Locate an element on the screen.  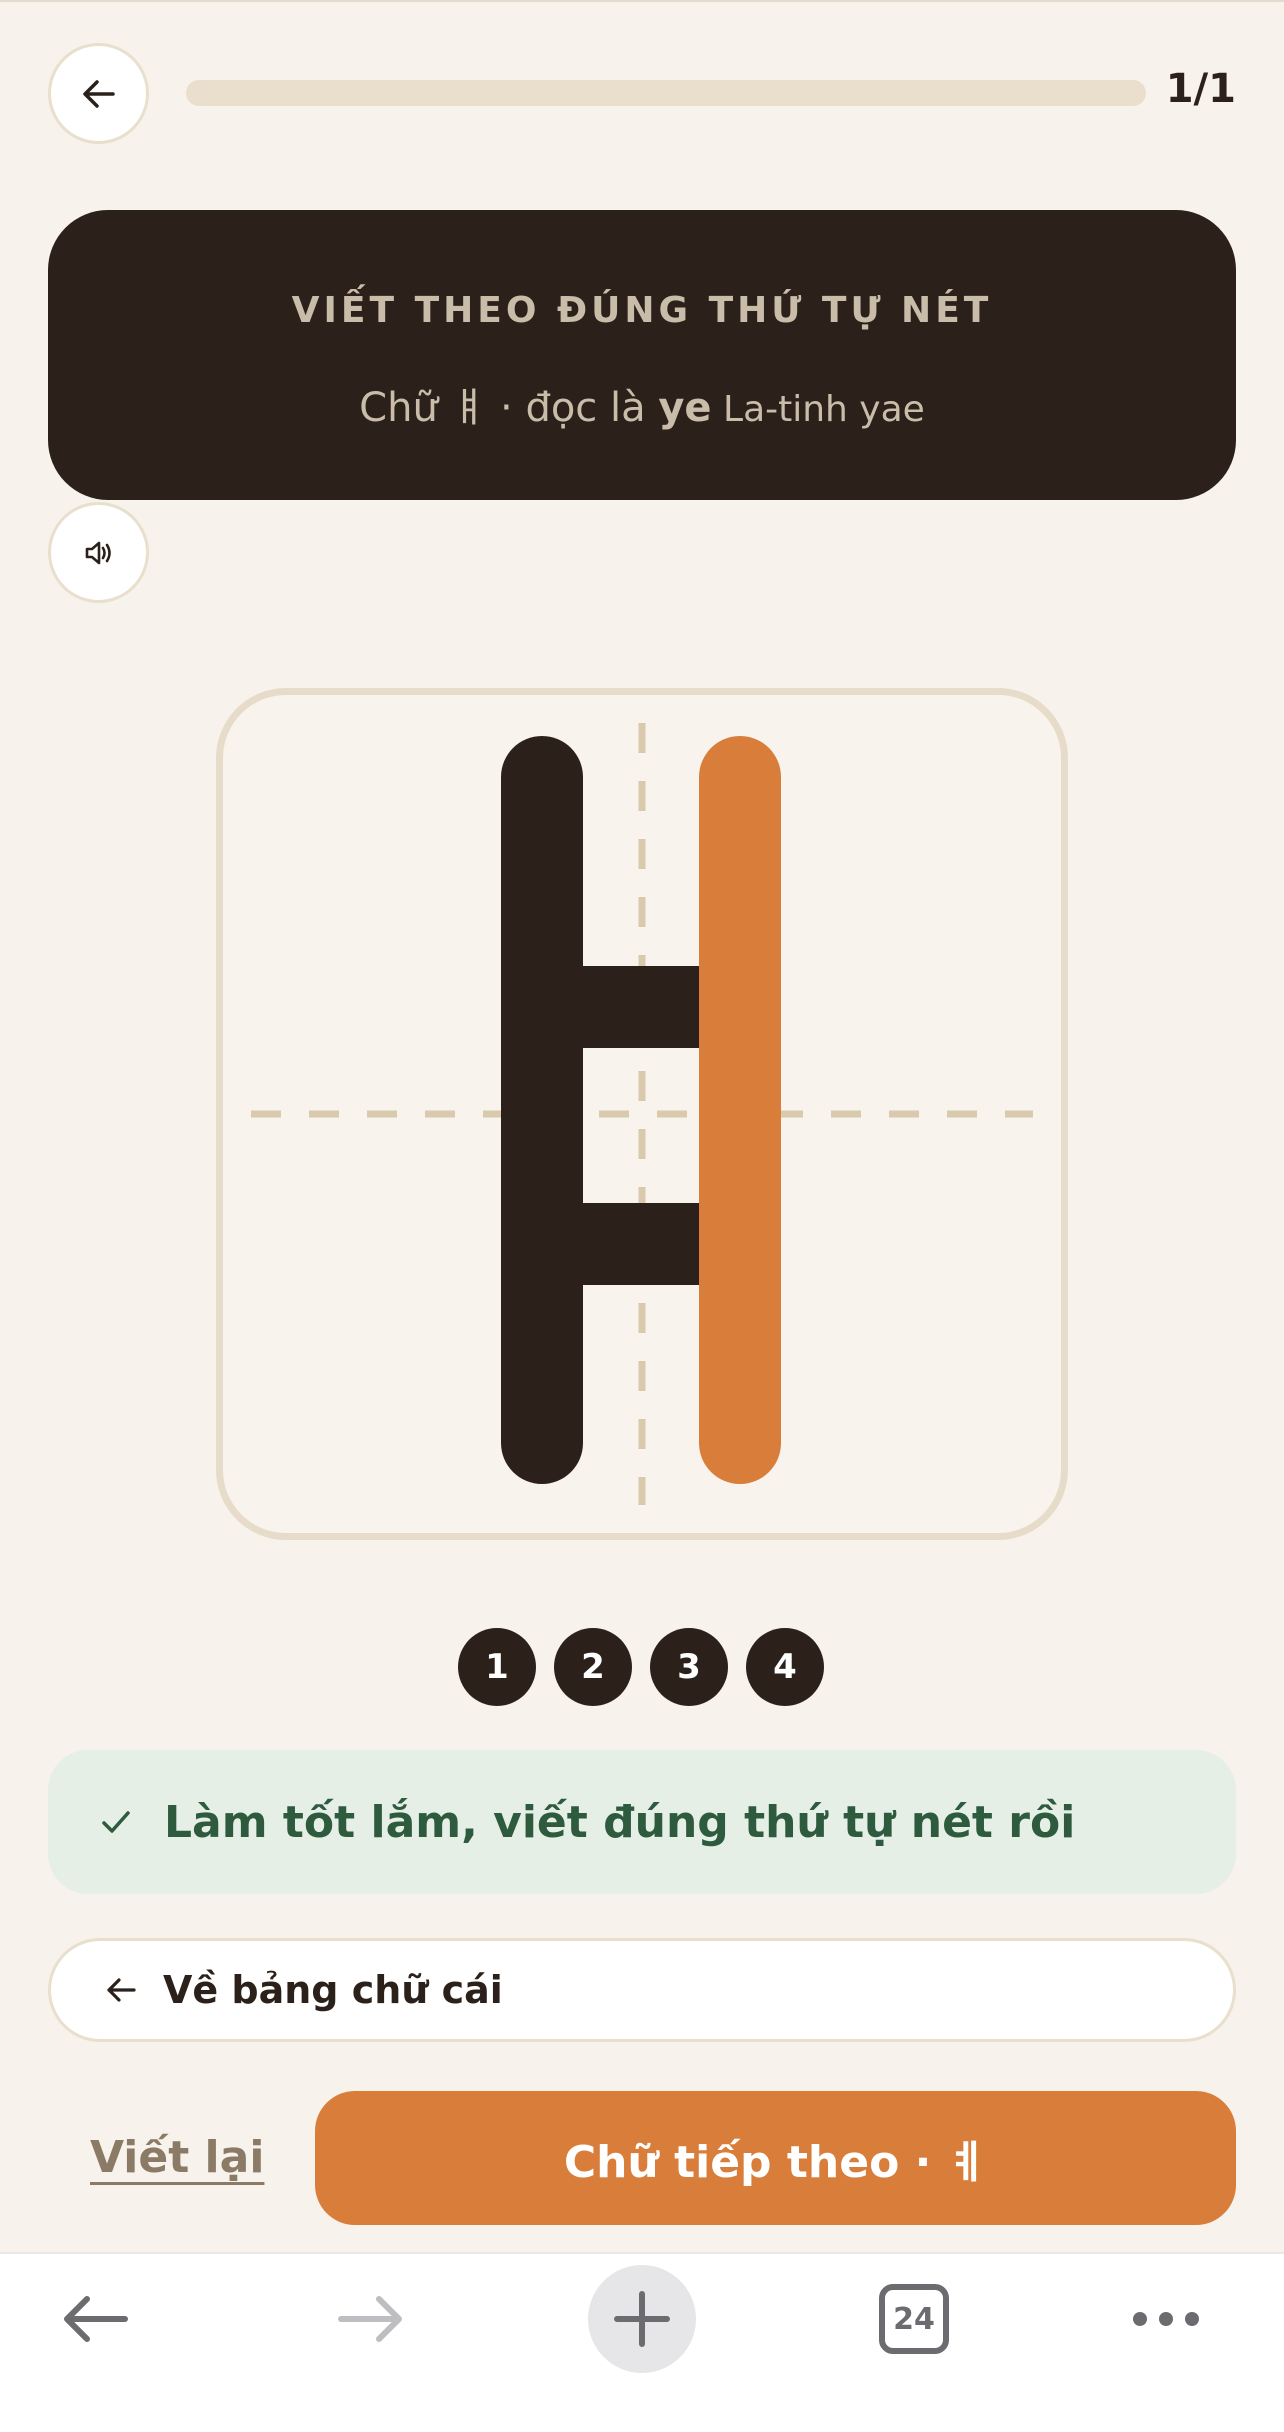
back-button is located at coordinates (98, 93).